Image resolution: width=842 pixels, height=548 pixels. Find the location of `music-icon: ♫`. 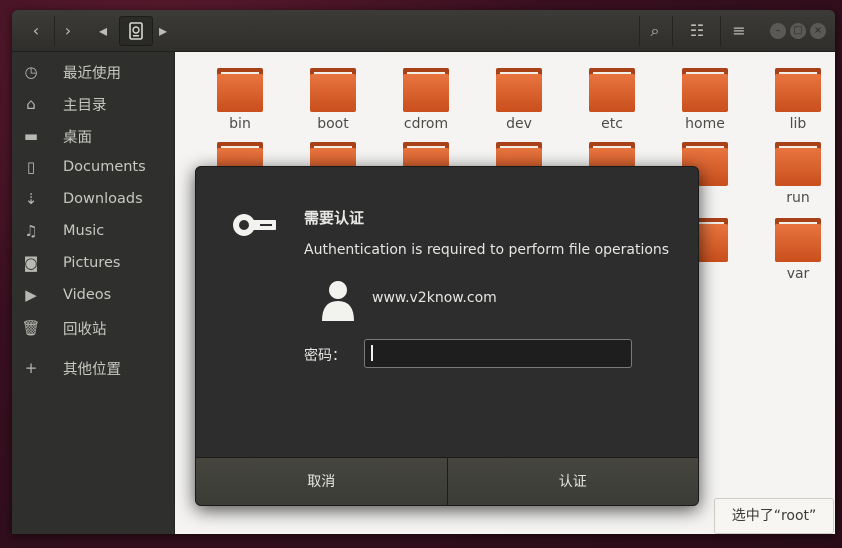

music-icon: ♫ is located at coordinates (31, 231).